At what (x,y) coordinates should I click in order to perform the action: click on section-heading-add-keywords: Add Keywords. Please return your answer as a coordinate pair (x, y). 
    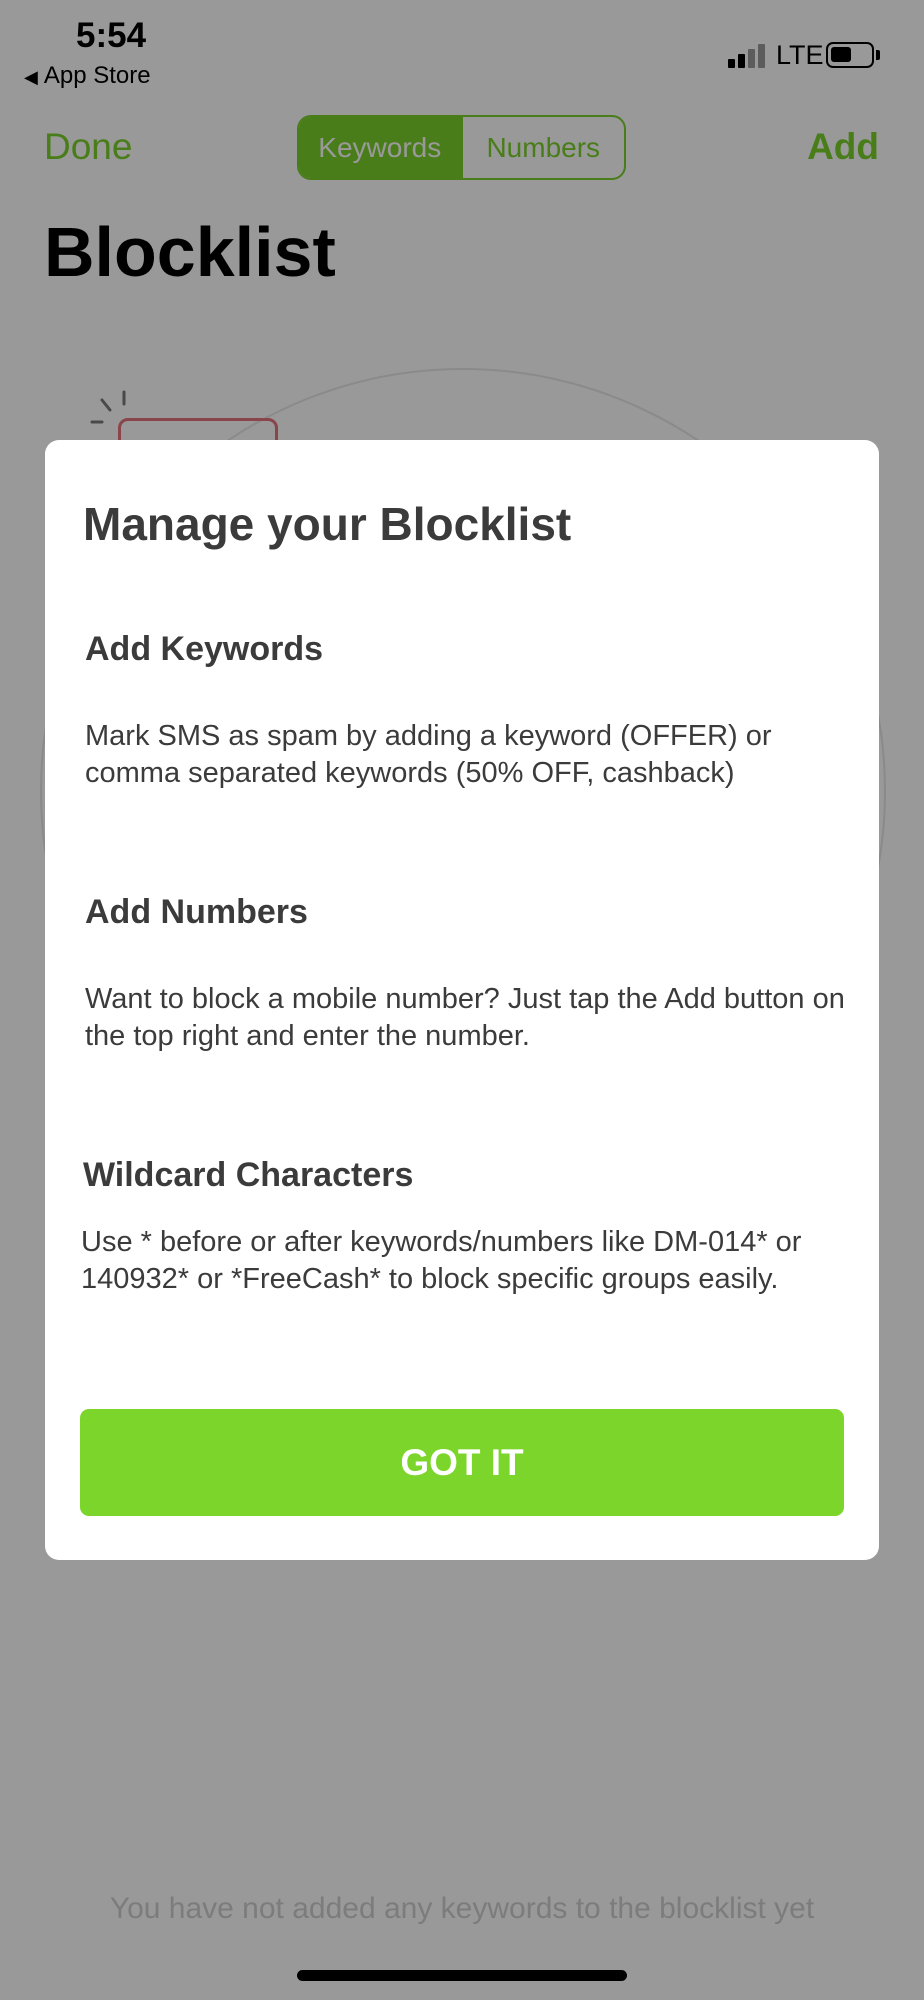
    Looking at the image, I should click on (204, 649).